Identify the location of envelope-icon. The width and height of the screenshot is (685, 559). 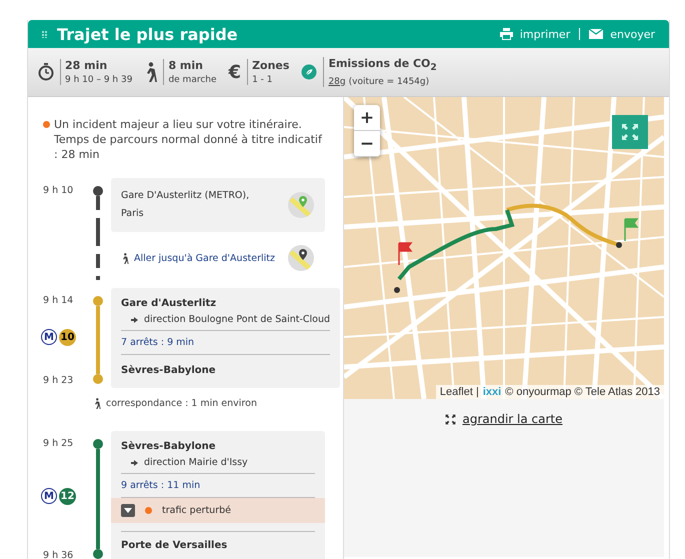
(596, 34).